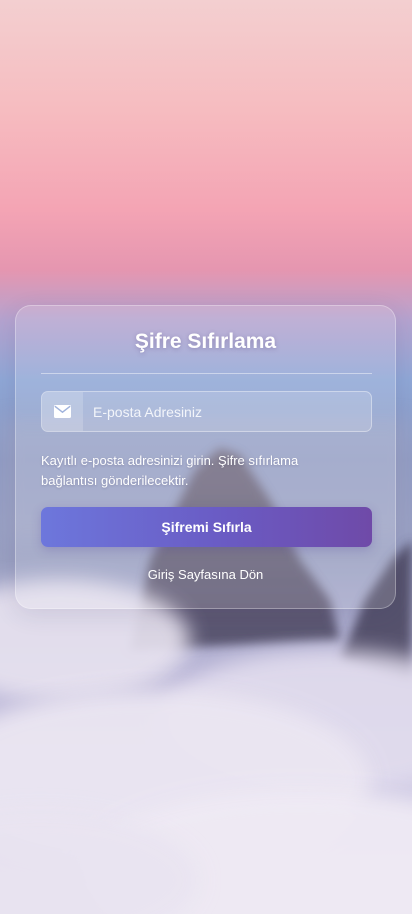 The height and width of the screenshot is (914, 412). Describe the element at coordinates (205, 341) in the screenshot. I see `card-title: Şifre Sıfırlama` at that location.